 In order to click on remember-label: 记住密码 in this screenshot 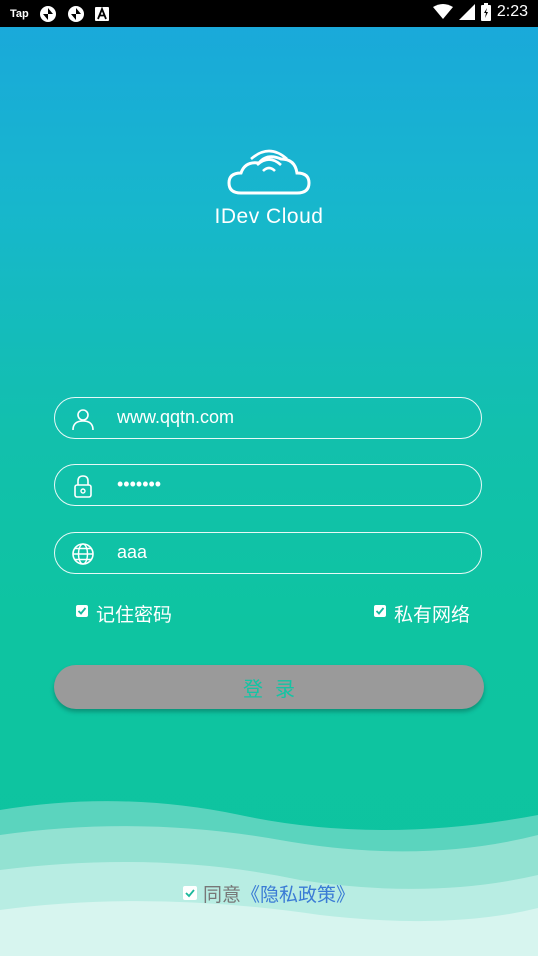, I will do `click(134, 615)`.